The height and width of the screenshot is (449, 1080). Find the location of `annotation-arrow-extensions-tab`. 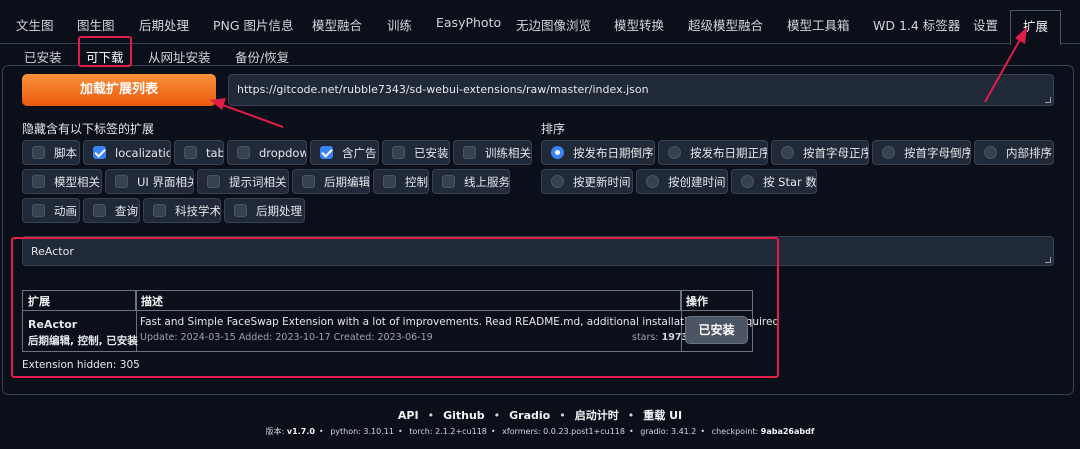

annotation-arrow-extensions-tab is located at coordinates (1003, 69).